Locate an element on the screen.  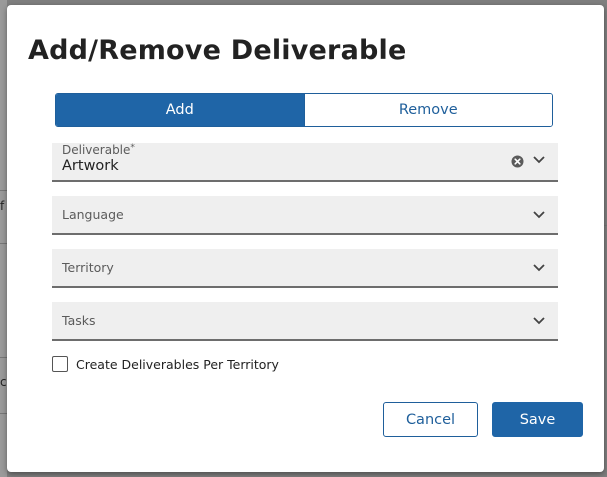
deliverable-label: Deliverable* is located at coordinates (98, 150).